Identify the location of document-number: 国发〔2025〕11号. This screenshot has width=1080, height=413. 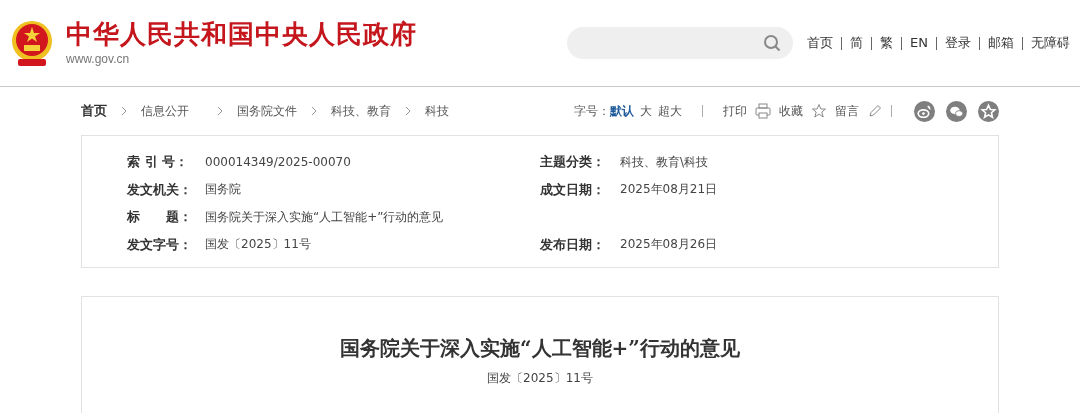
(540, 378).